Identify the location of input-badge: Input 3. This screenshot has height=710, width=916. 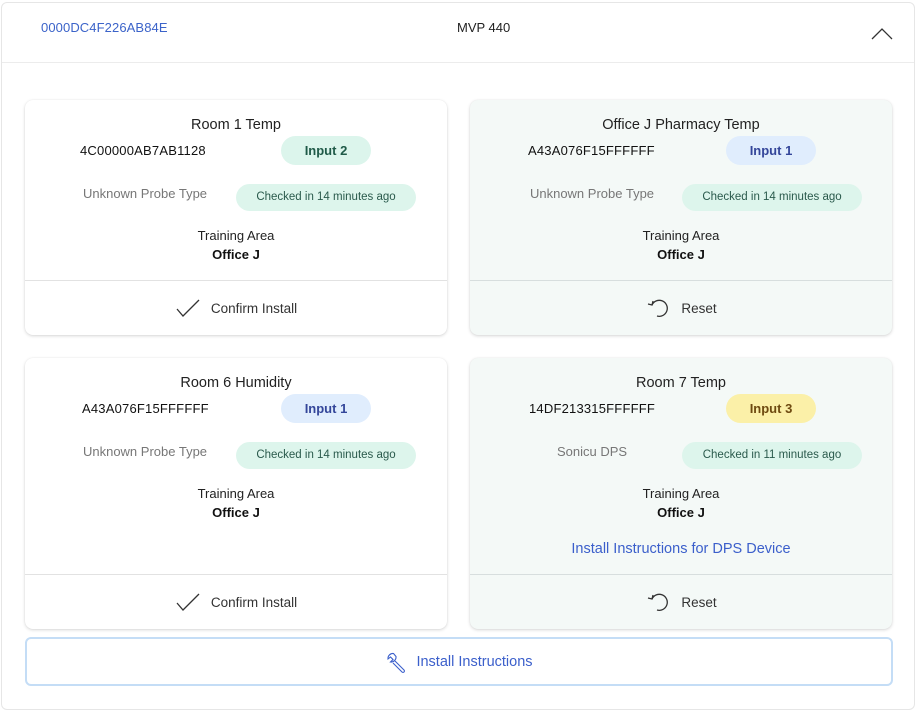
(771, 408).